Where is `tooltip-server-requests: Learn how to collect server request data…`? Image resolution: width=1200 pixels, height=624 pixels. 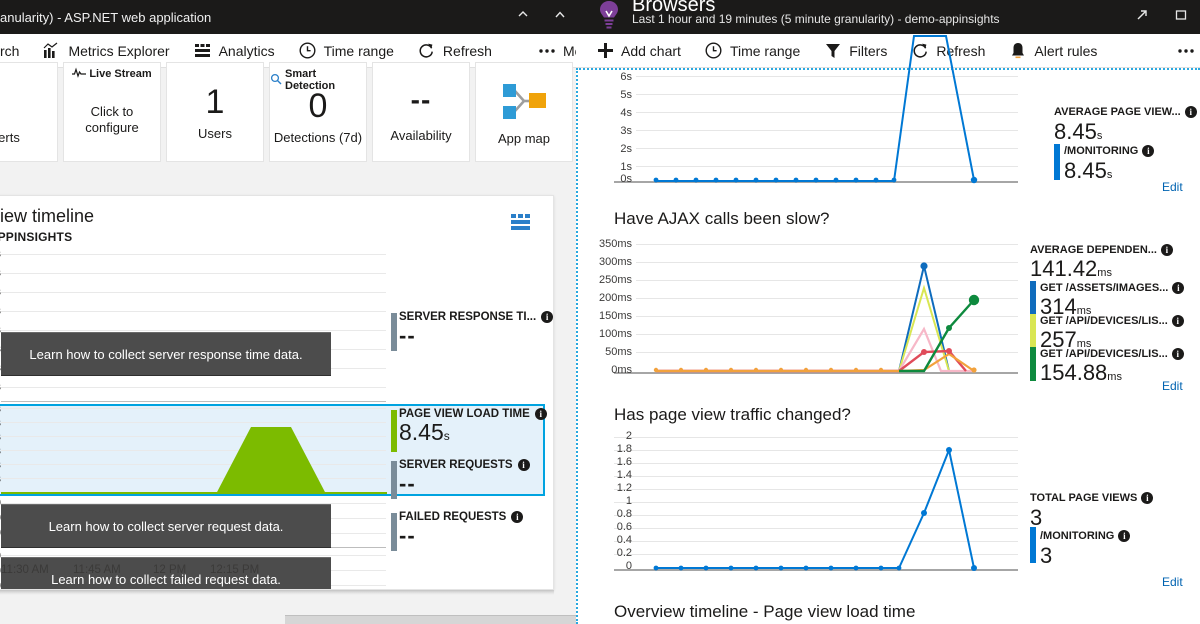
tooltip-server-requests: Learn how to collect server request data… is located at coordinates (166, 526).